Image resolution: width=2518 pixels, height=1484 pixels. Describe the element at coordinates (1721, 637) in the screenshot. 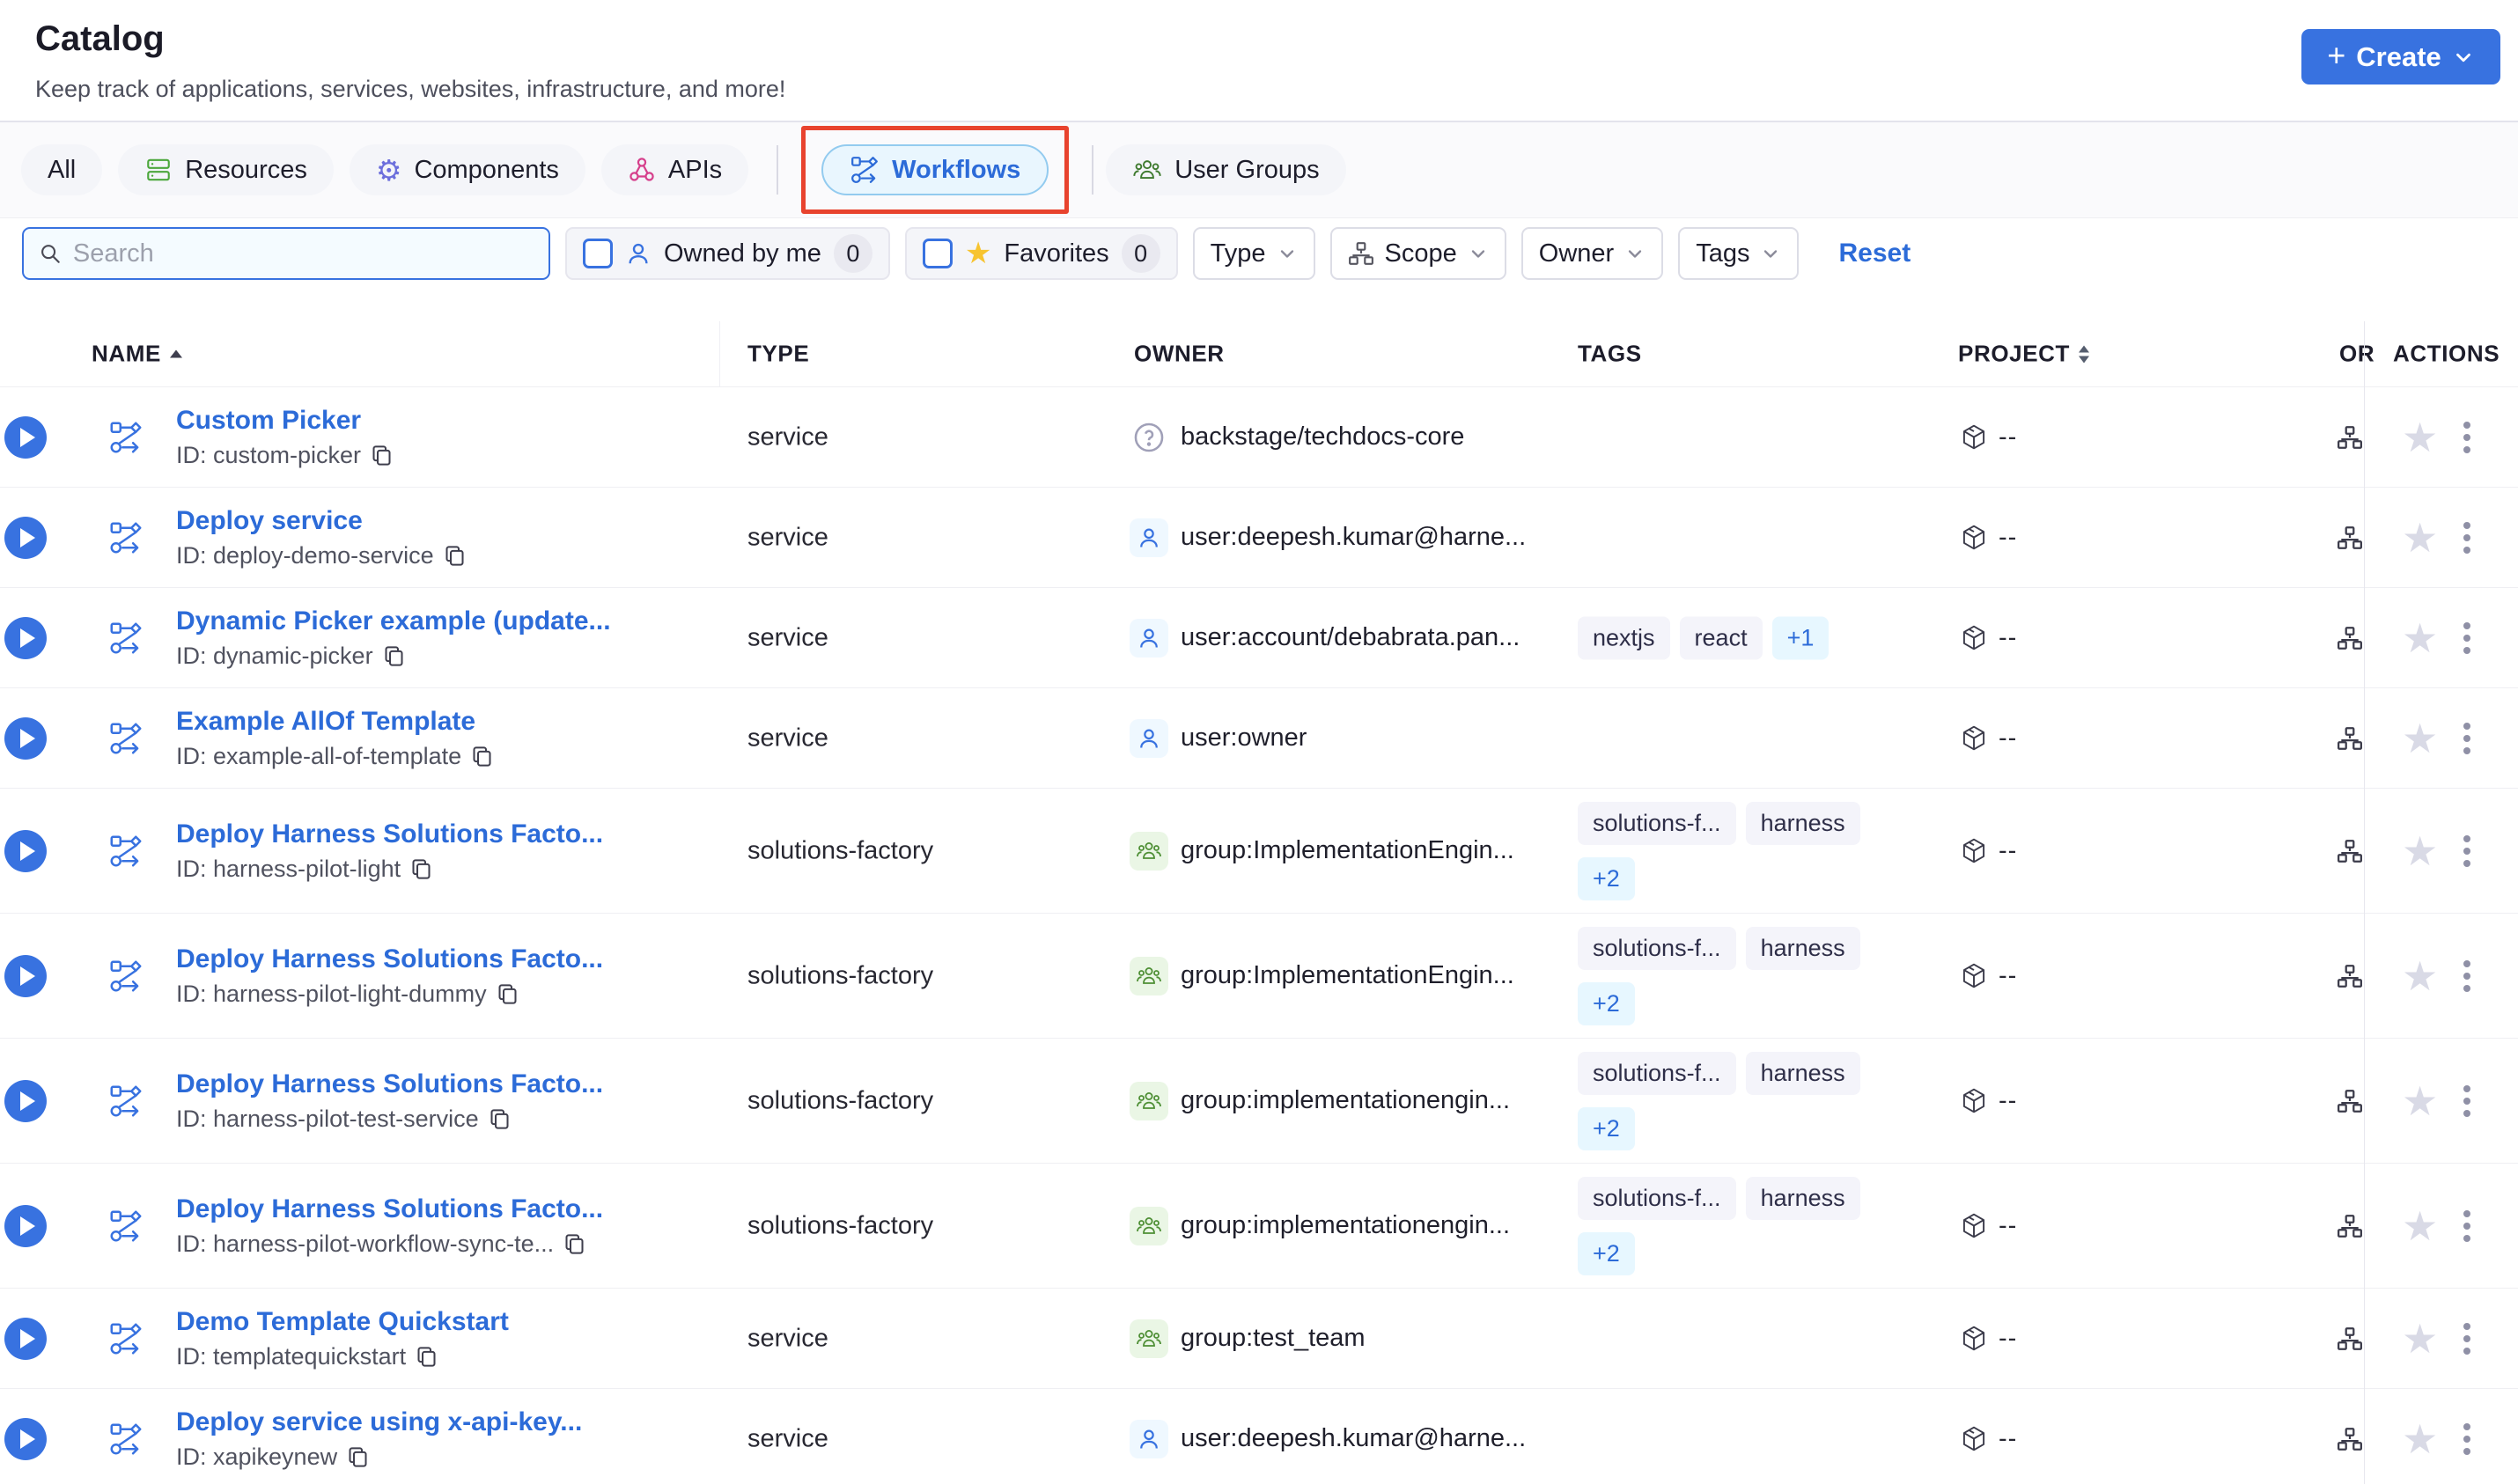

I see `tag-chip: react` at that location.